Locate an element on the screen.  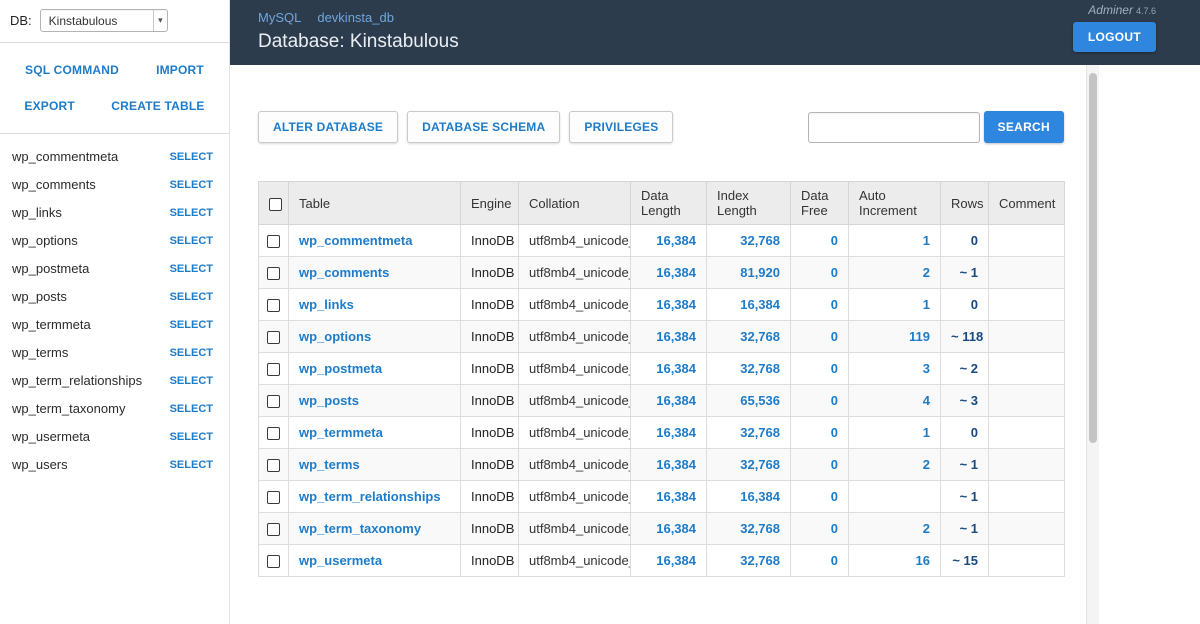
cell-auto-increment: 3 is located at coordinates (926, 368).